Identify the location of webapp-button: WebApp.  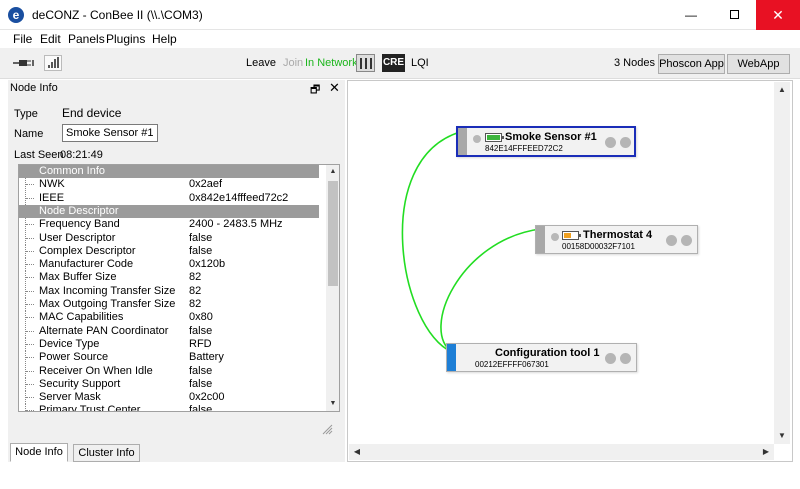
(758, 64).